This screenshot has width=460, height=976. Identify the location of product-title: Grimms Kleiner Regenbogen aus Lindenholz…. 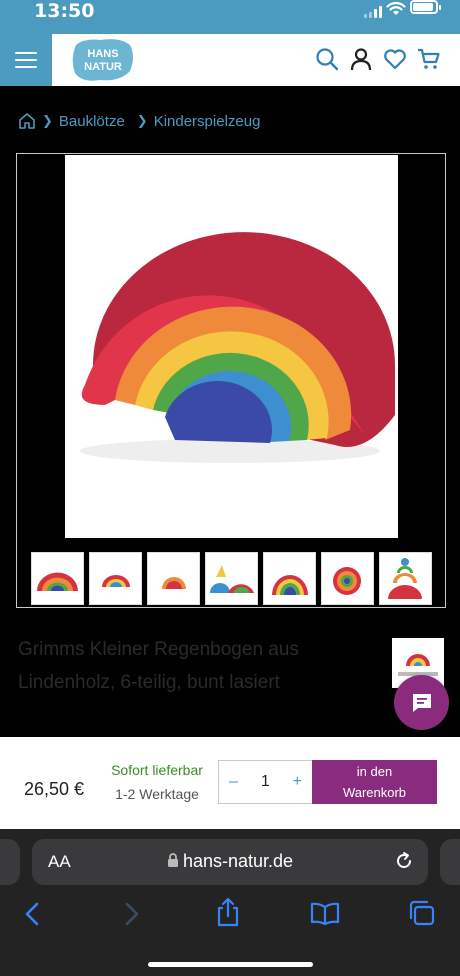
(158, 666).